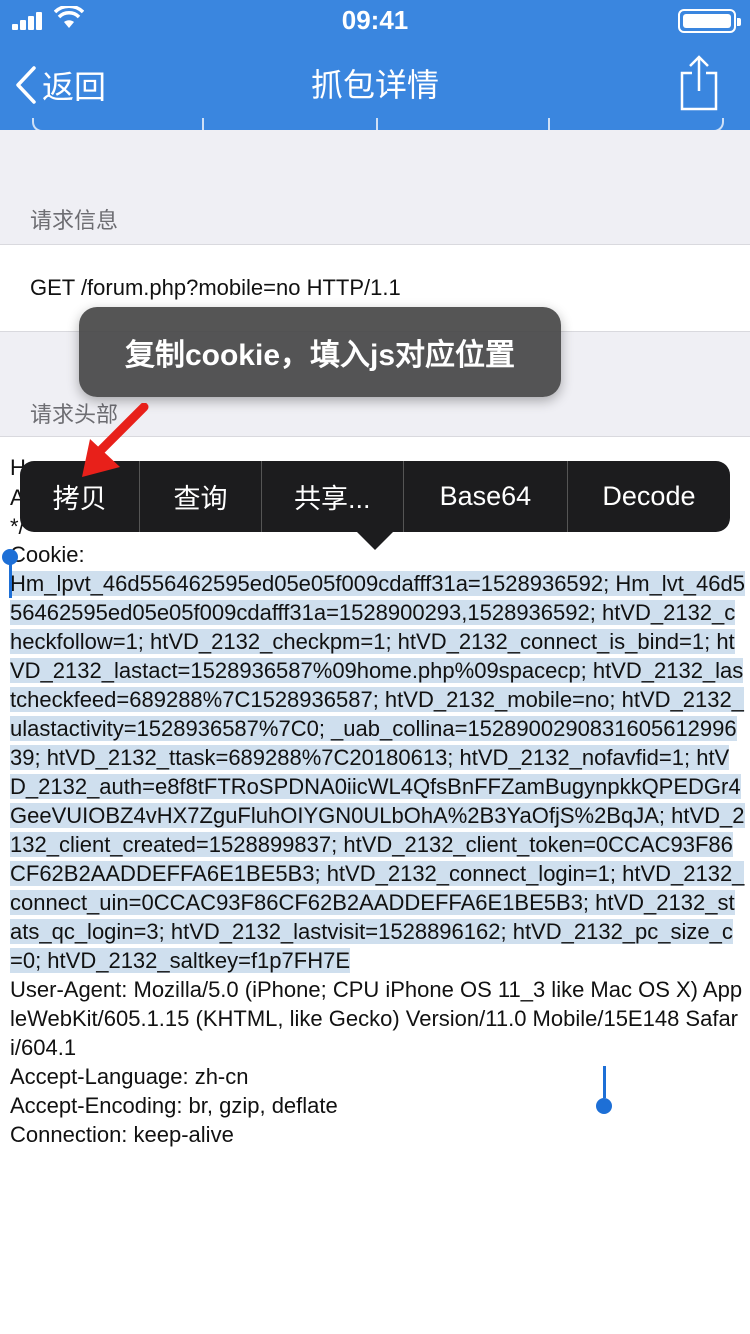 The image size is (750, 1334). Describe the element at coordinates (604, 1106) in the screenshot. I see `selection-end-handle` at that location.